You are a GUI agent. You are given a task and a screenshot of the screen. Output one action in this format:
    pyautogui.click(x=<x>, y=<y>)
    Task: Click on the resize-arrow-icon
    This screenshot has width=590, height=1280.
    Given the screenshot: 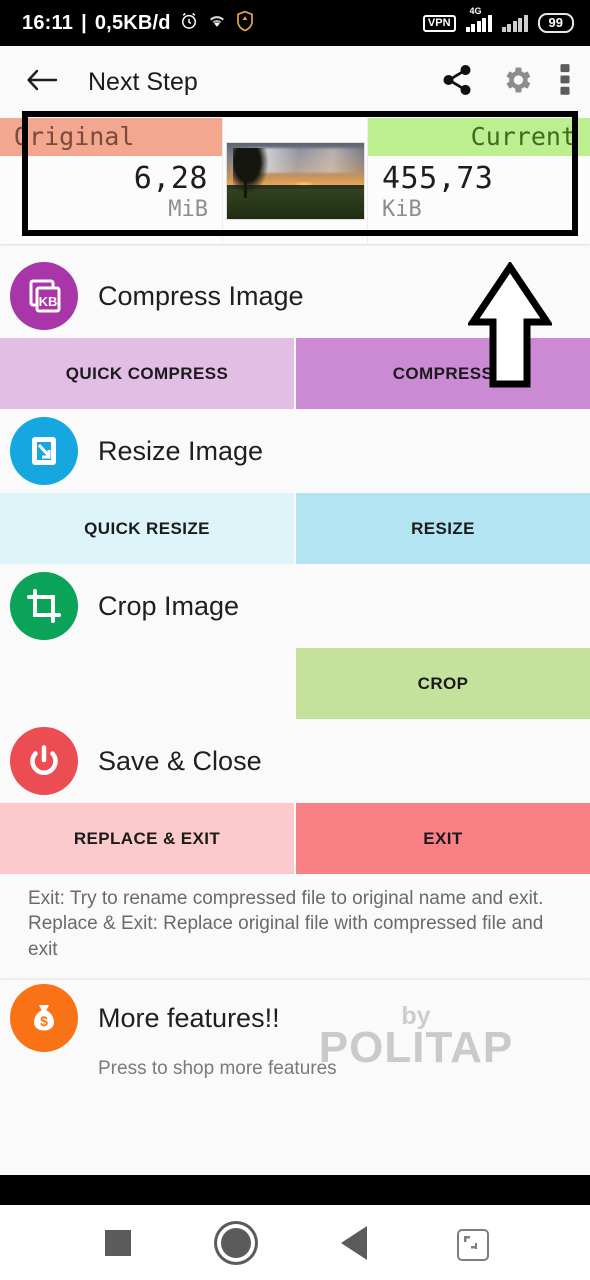 What is the action you would take?
    pyautogui.click(x=44, y=451)
    